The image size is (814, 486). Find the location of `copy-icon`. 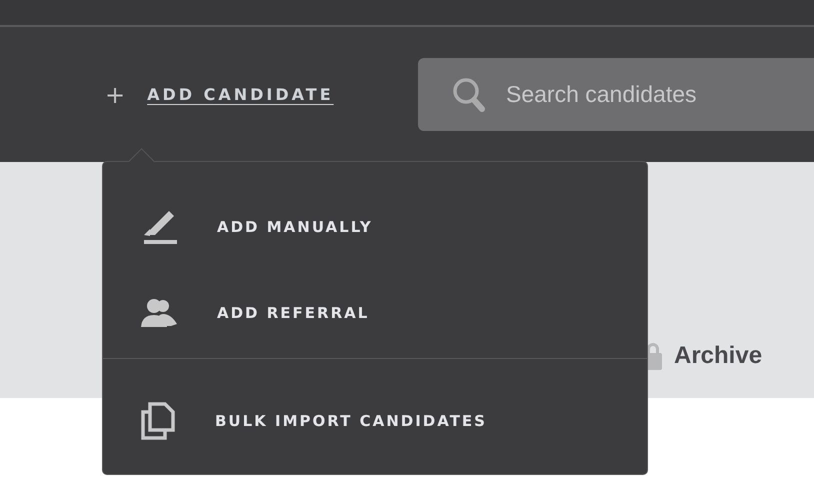

copy-icon is located at coordinates (158, 421).